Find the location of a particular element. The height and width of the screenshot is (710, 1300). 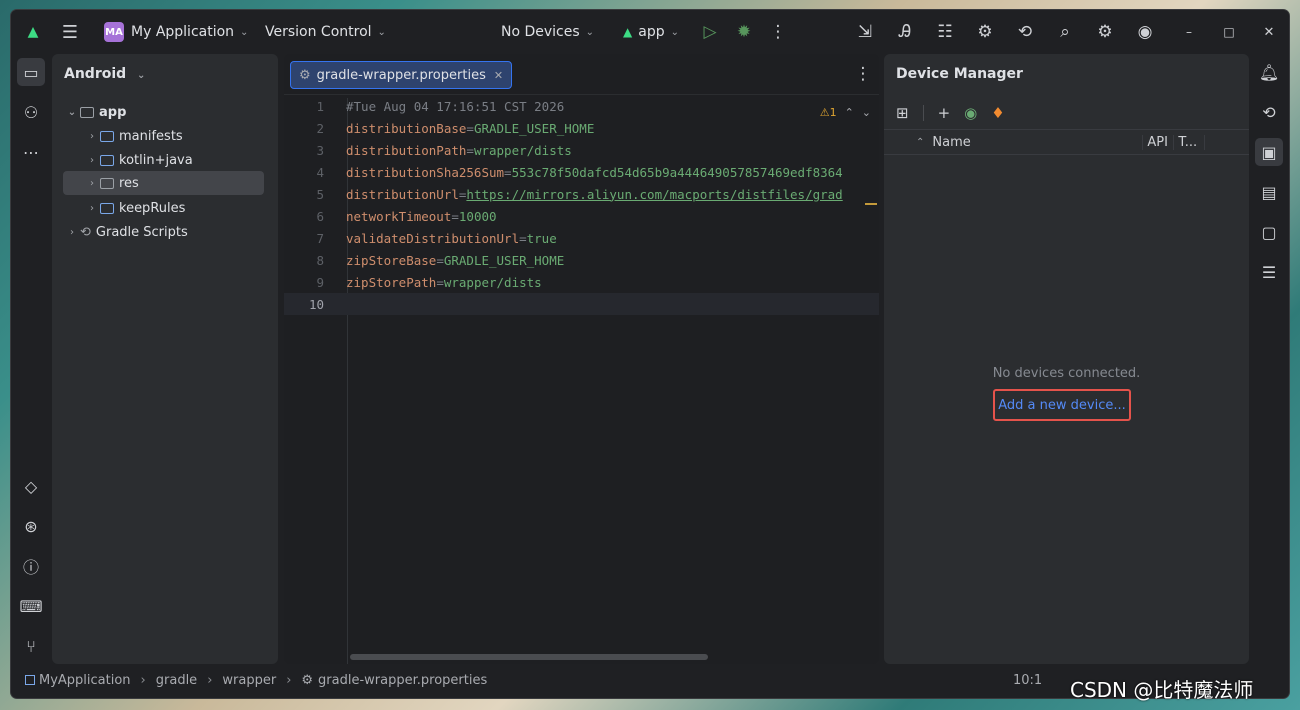

column-name: Name is located at coordinates (1037, 142).